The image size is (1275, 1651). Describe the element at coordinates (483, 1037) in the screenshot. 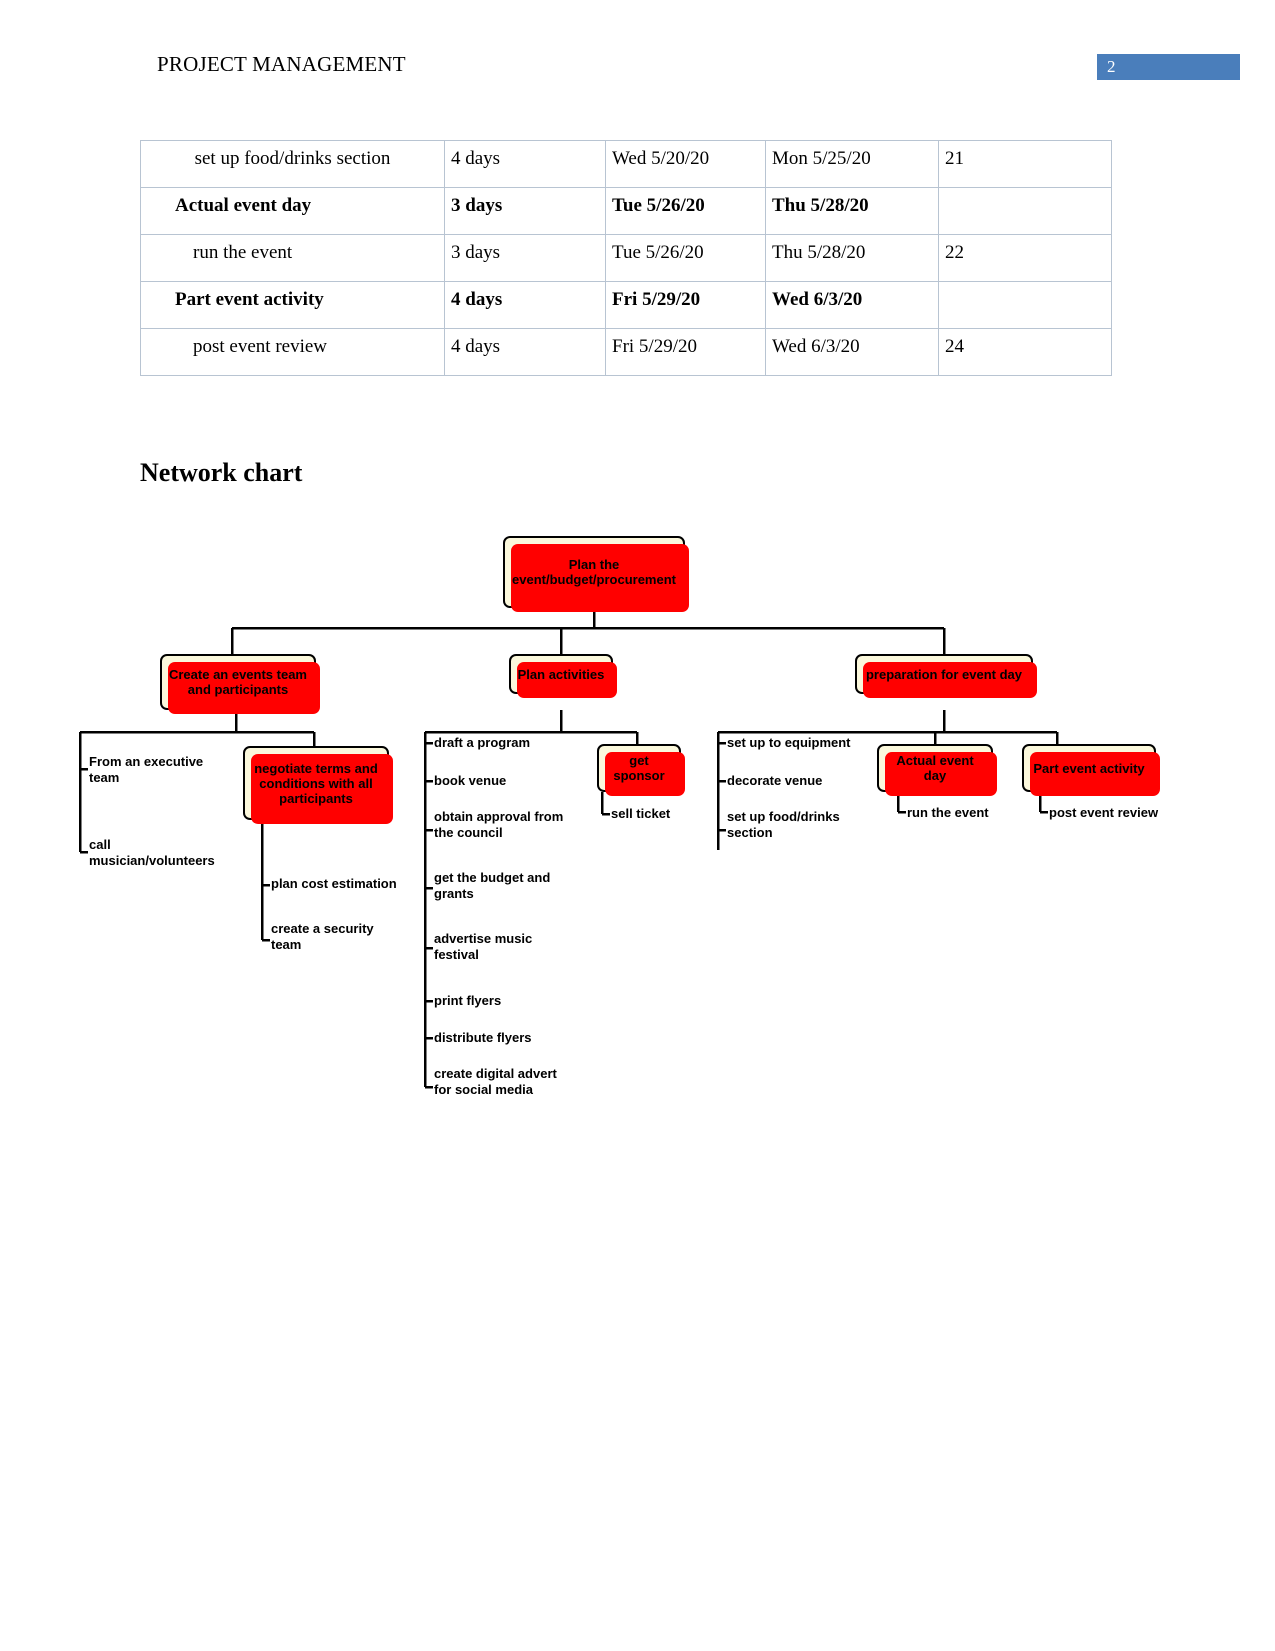

I see `leaf-distribute-flyers: distribute flyers` at that location.